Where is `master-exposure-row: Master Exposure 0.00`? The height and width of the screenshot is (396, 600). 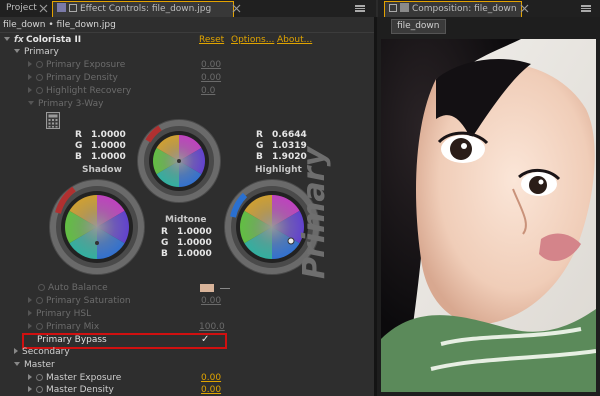 master-exposure-row: Master Exposure 0.00 is located at coordinates (187, 378).